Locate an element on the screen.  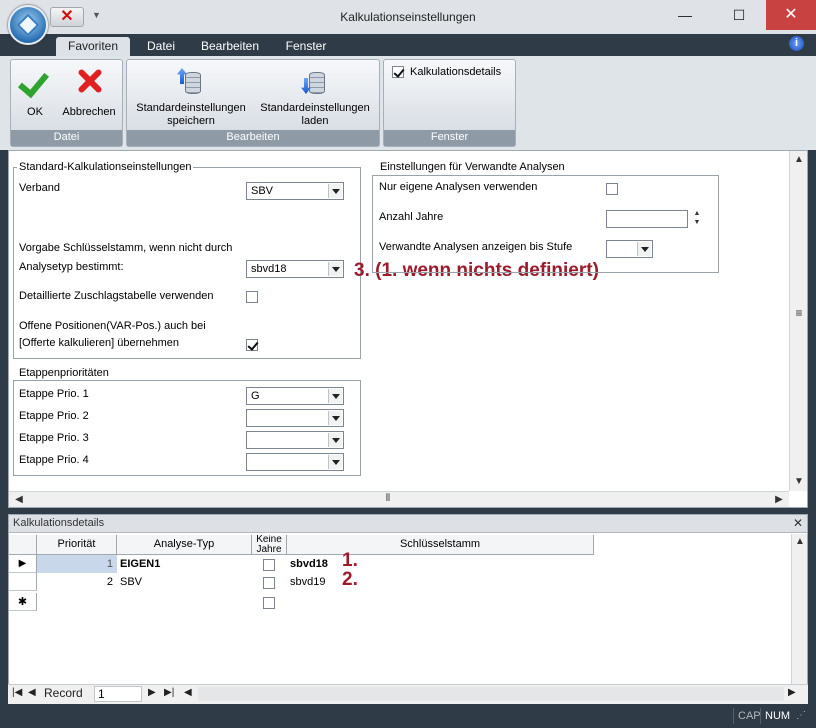
record-number-input: 1 is located at coordinates (118, 694).